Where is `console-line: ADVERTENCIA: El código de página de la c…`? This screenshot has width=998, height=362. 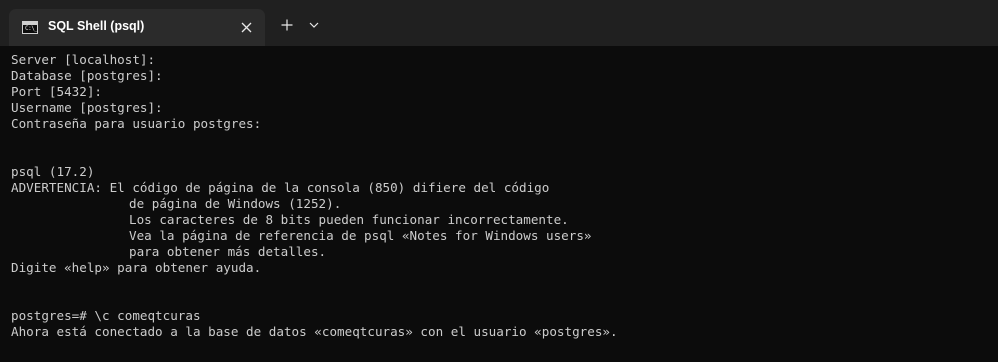
console-line: ADVERTENCIA: El código de página de la c… is located at coordinates (280, 187).